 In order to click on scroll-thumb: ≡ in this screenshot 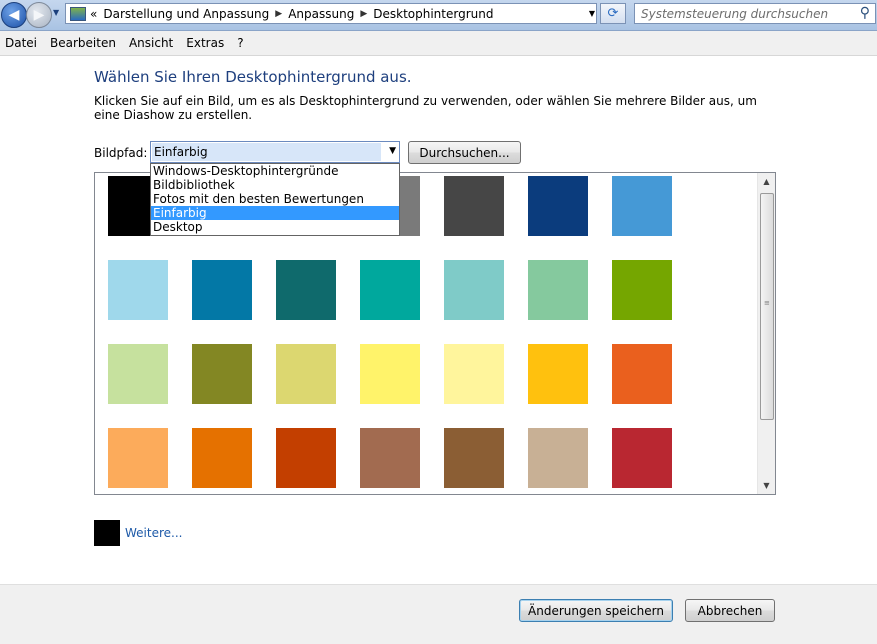, I will do `click(767, 306)`.